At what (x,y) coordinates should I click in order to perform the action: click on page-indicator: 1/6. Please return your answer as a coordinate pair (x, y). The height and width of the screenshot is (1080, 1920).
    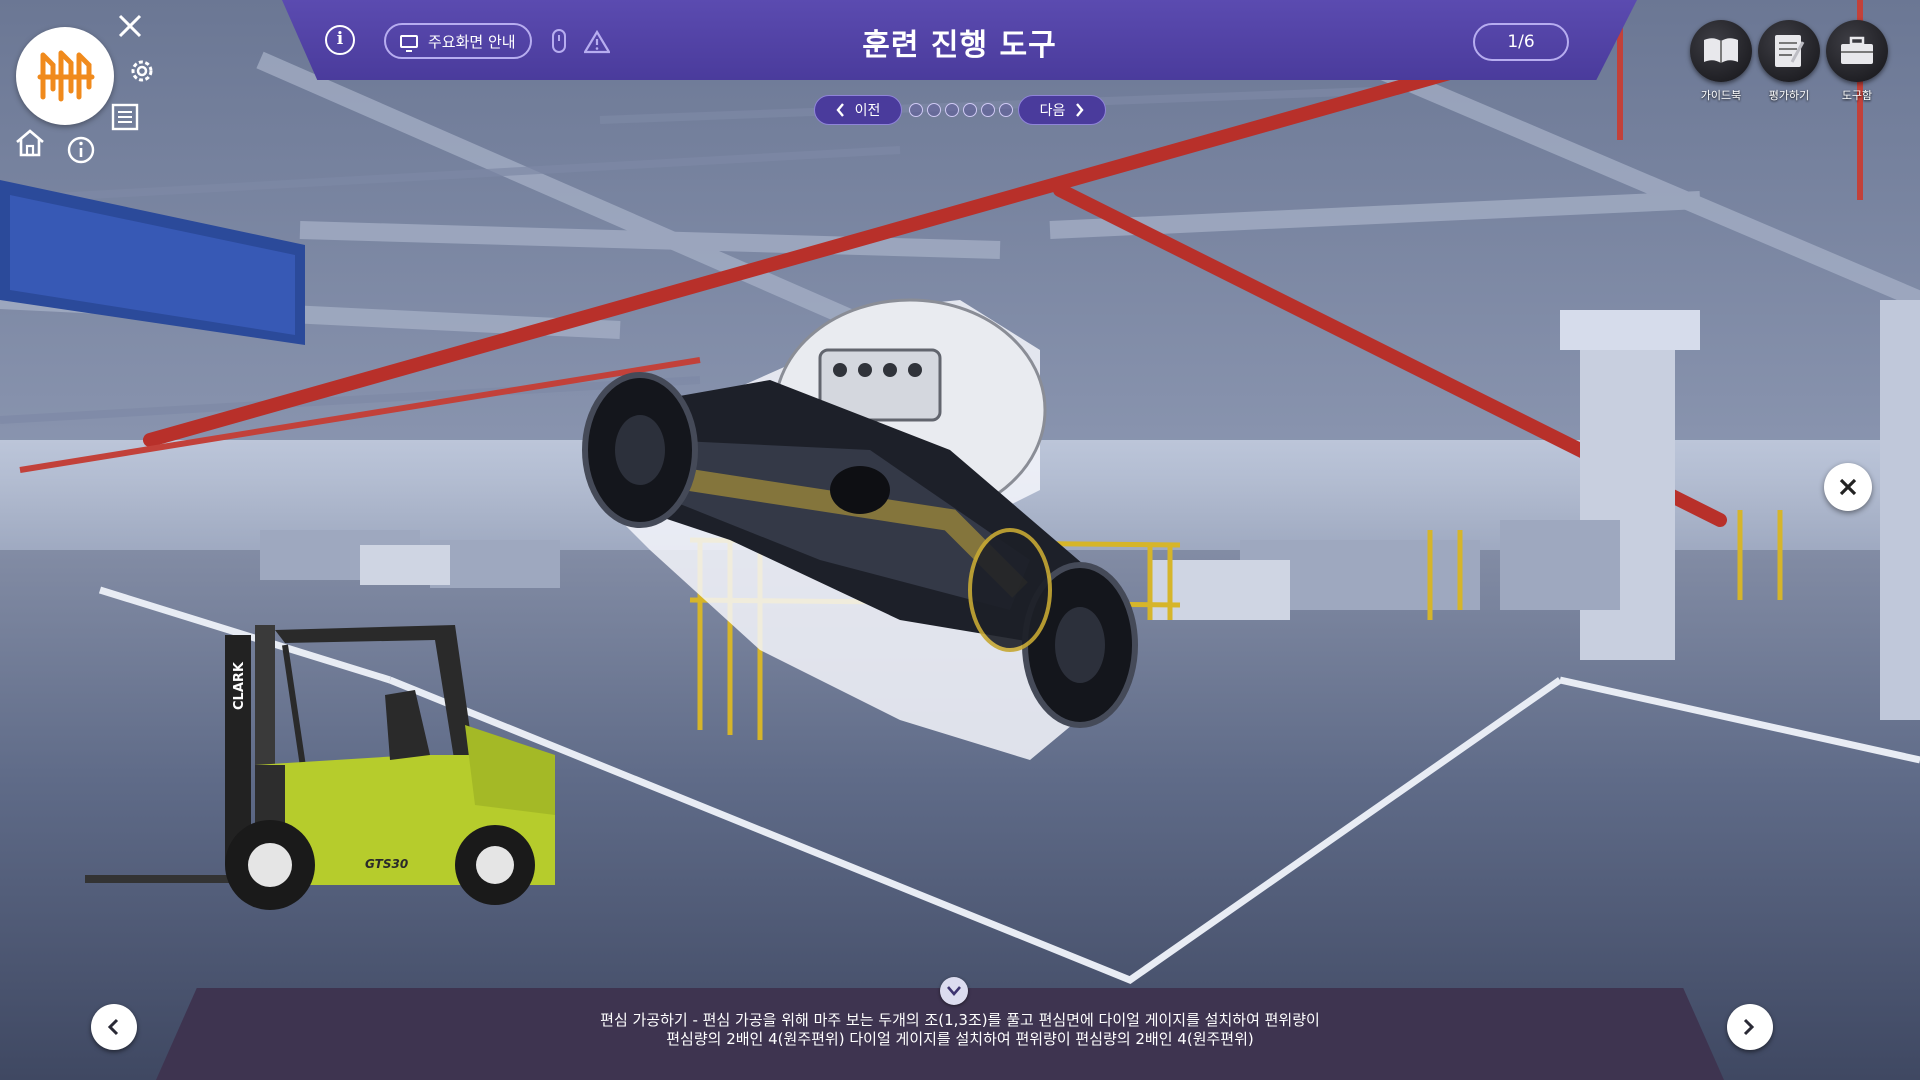
    Looking at the image, I should click on (1521, 42).